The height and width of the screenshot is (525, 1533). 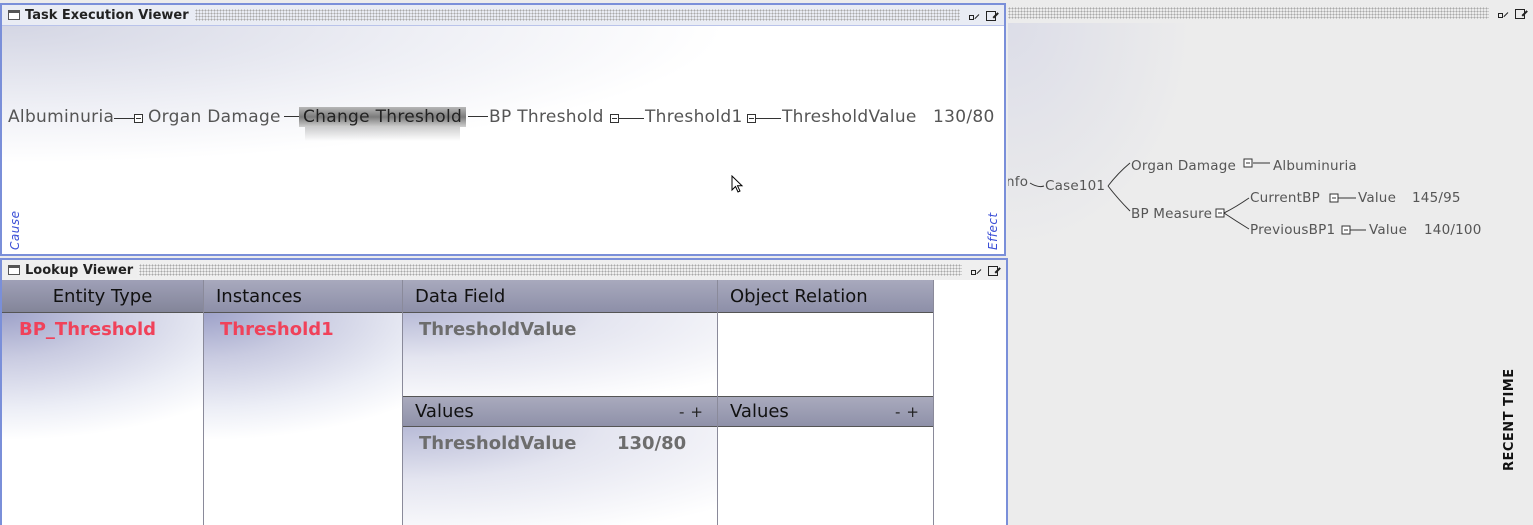 What do you see at coordinates (102, 419) in the screenshot?
I see `entity-type-cell: BP_Threshold` at bounding box center [102, 419].